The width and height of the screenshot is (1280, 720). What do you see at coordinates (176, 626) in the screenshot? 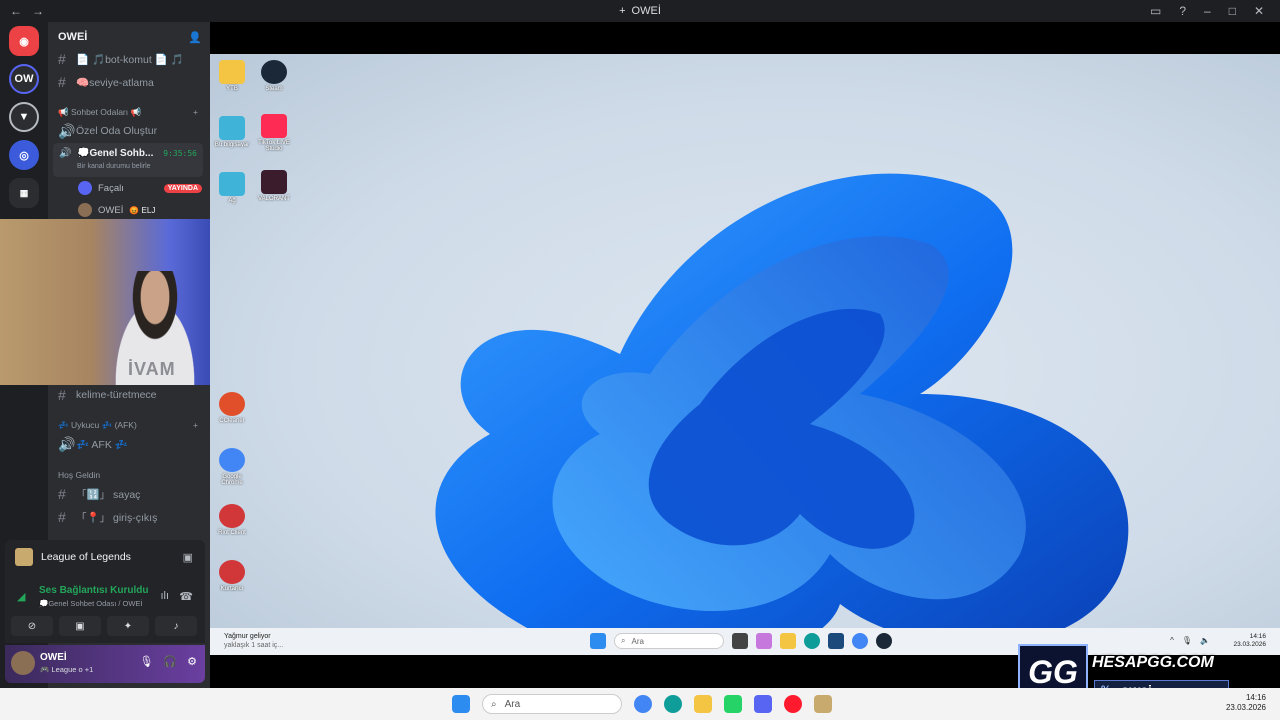
I see `soundboard-button: ♪` at bounding box center [176, 626].